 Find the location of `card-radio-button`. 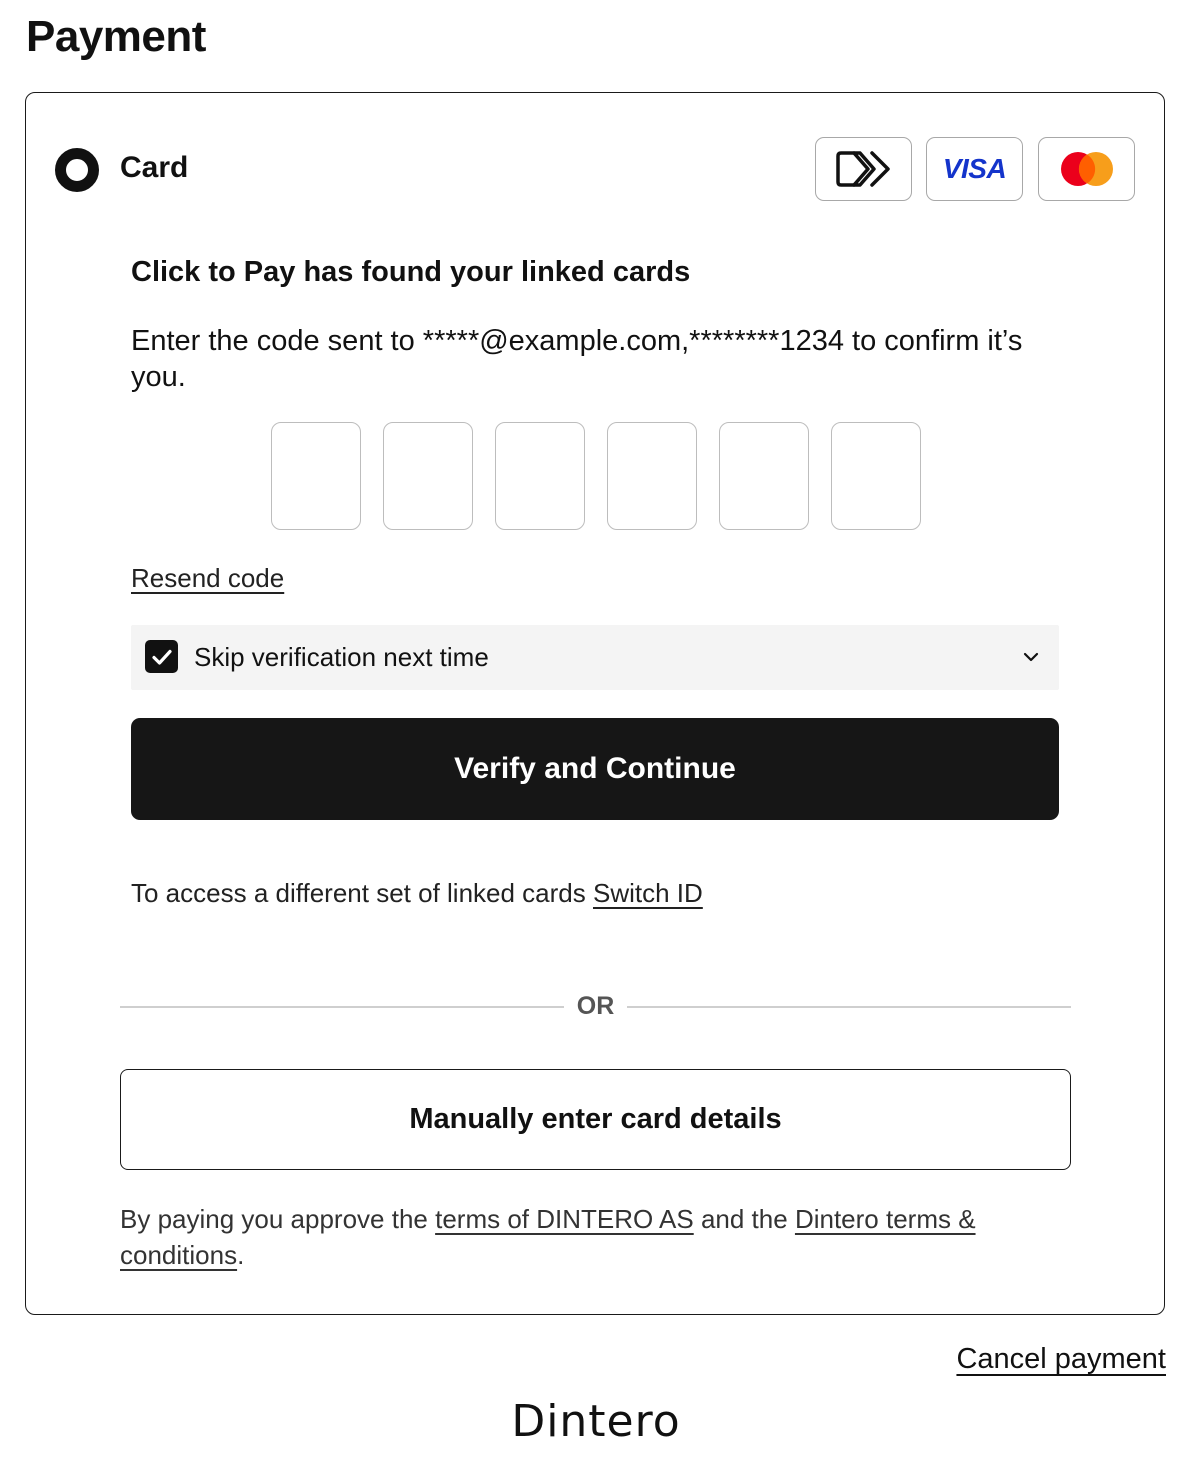

card-radio-button is located at coordinates (77, 170).